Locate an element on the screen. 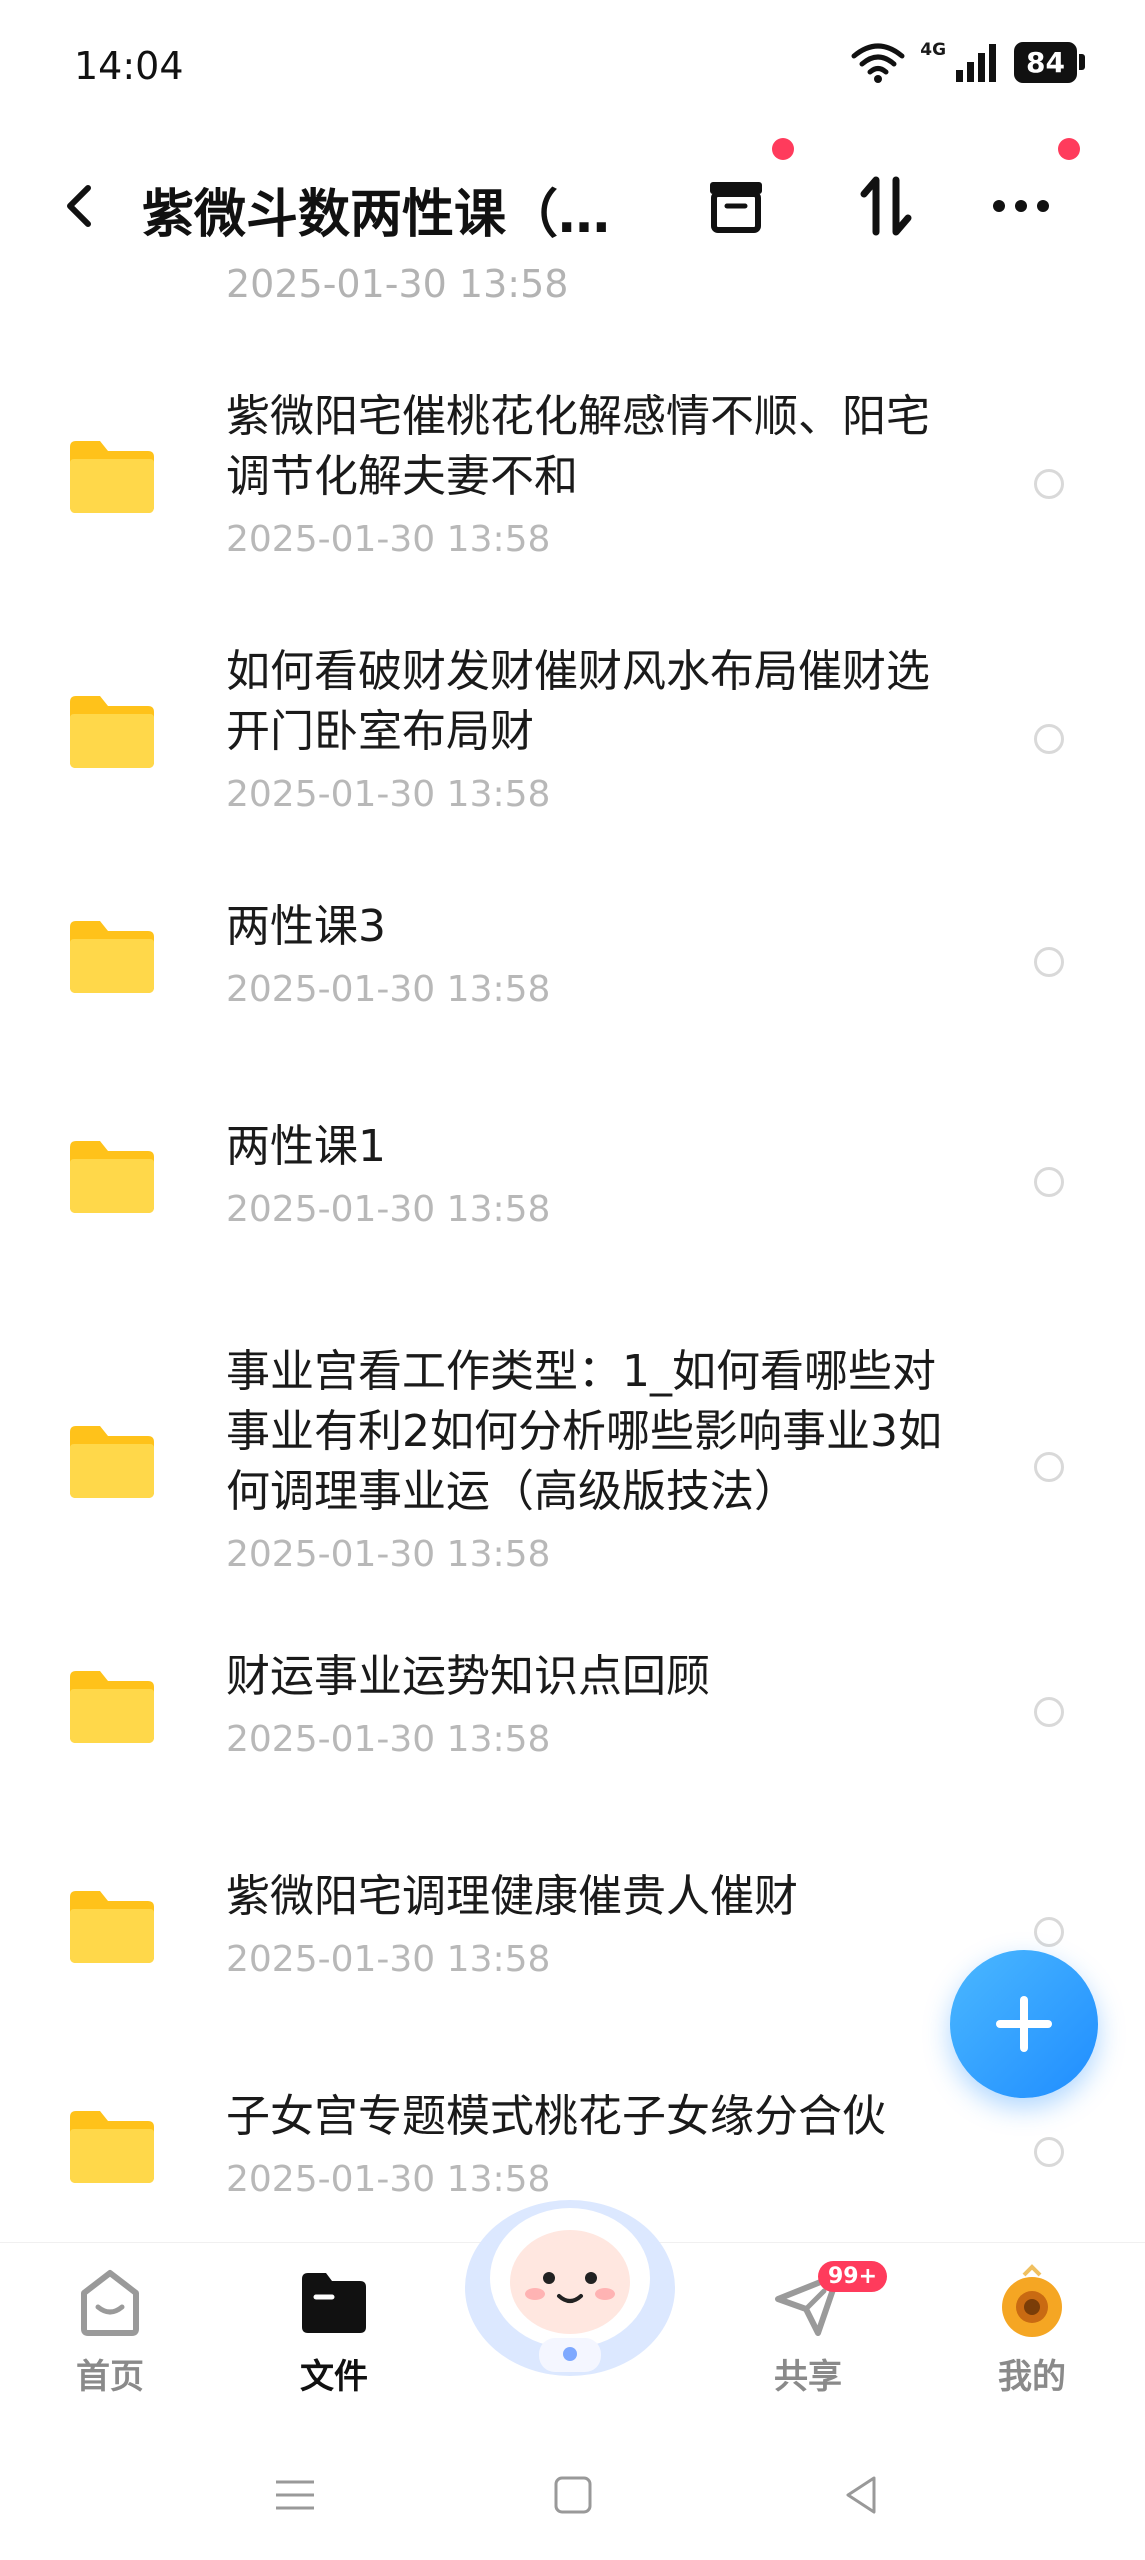 The height and width of the screenshot is (2560, 1145). wifi-icon is located at coordinates (878, 63).